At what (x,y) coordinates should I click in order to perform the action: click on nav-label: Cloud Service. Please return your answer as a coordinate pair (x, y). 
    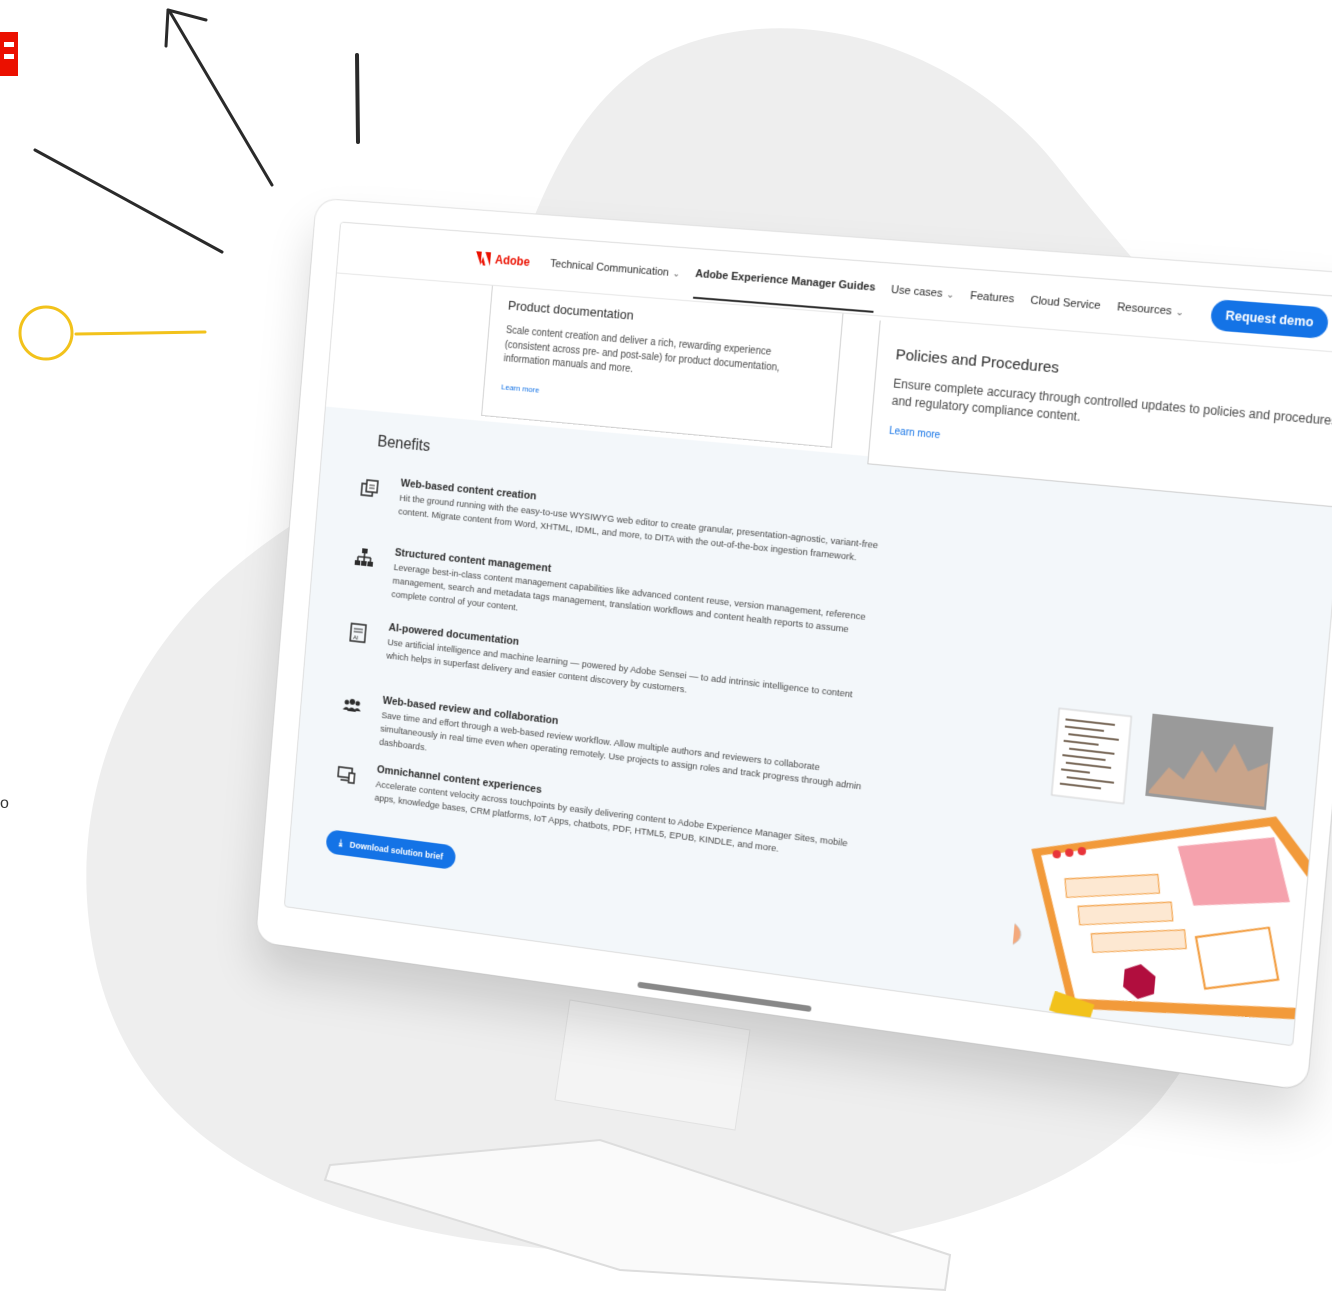
    Looking at the image, I should click on (1065, 303).